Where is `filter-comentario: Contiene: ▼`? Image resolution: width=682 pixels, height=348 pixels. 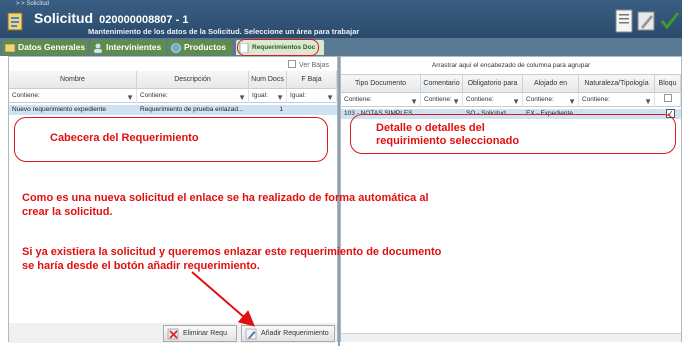 filter-comentario: Contiene: ▼ is located at coordinates (442, 100).